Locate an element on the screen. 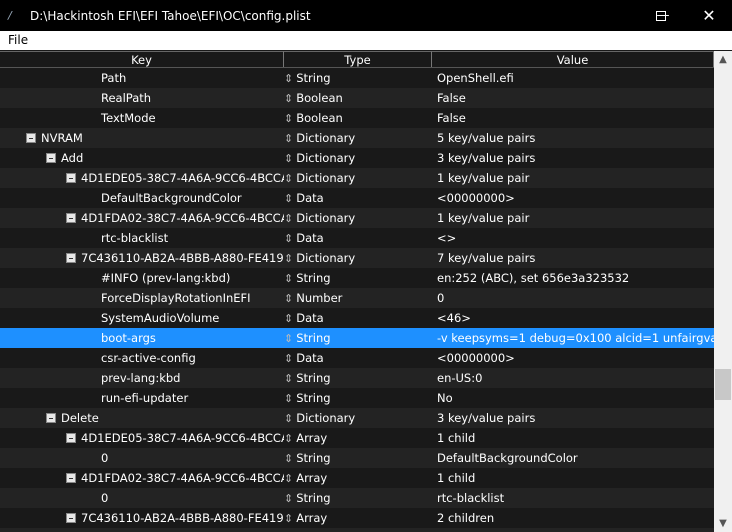  scroll-up-icon: ▲ is located at coordinates (723, 59).